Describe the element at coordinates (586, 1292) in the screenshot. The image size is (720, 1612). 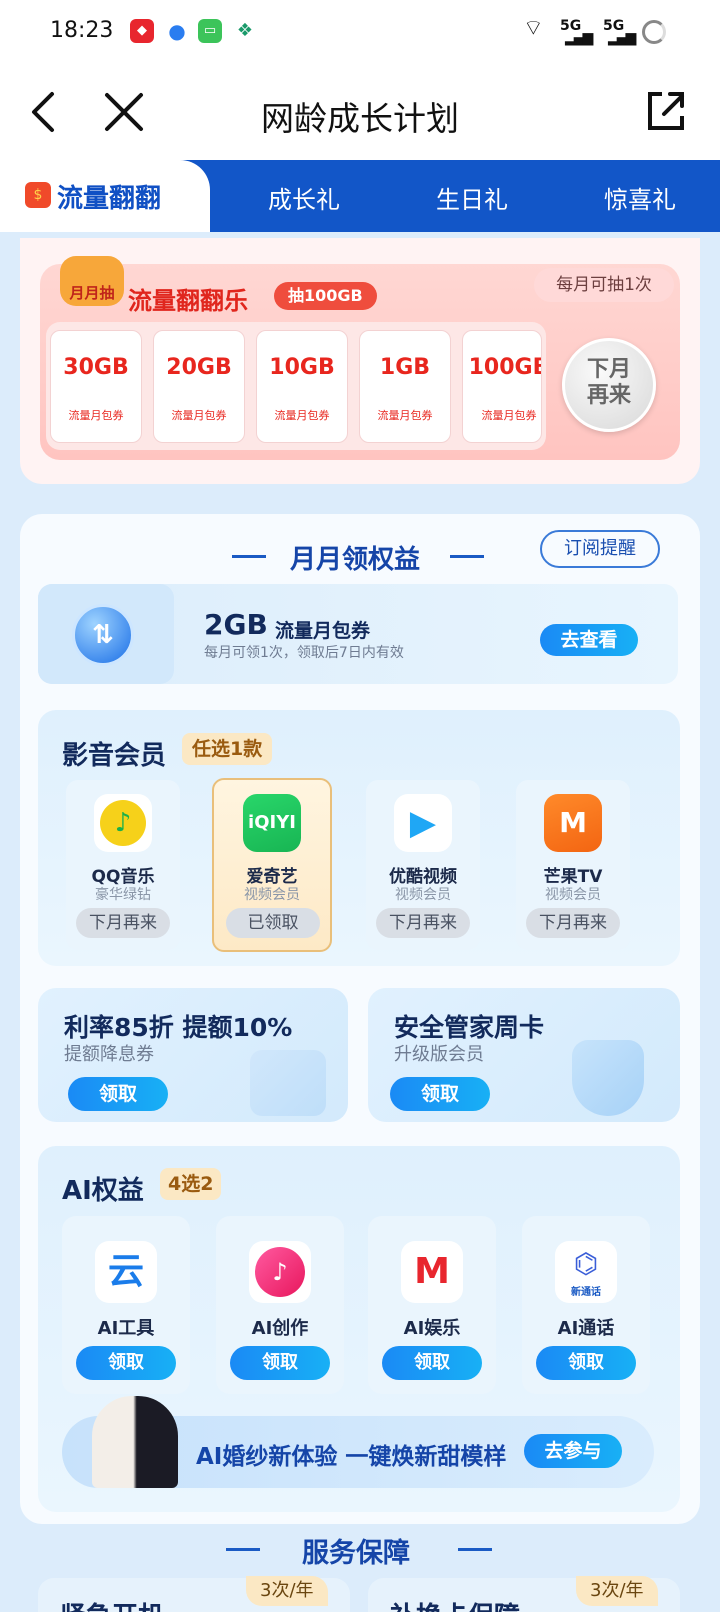
I see `ai-call-app-label: 新通话` at that location.